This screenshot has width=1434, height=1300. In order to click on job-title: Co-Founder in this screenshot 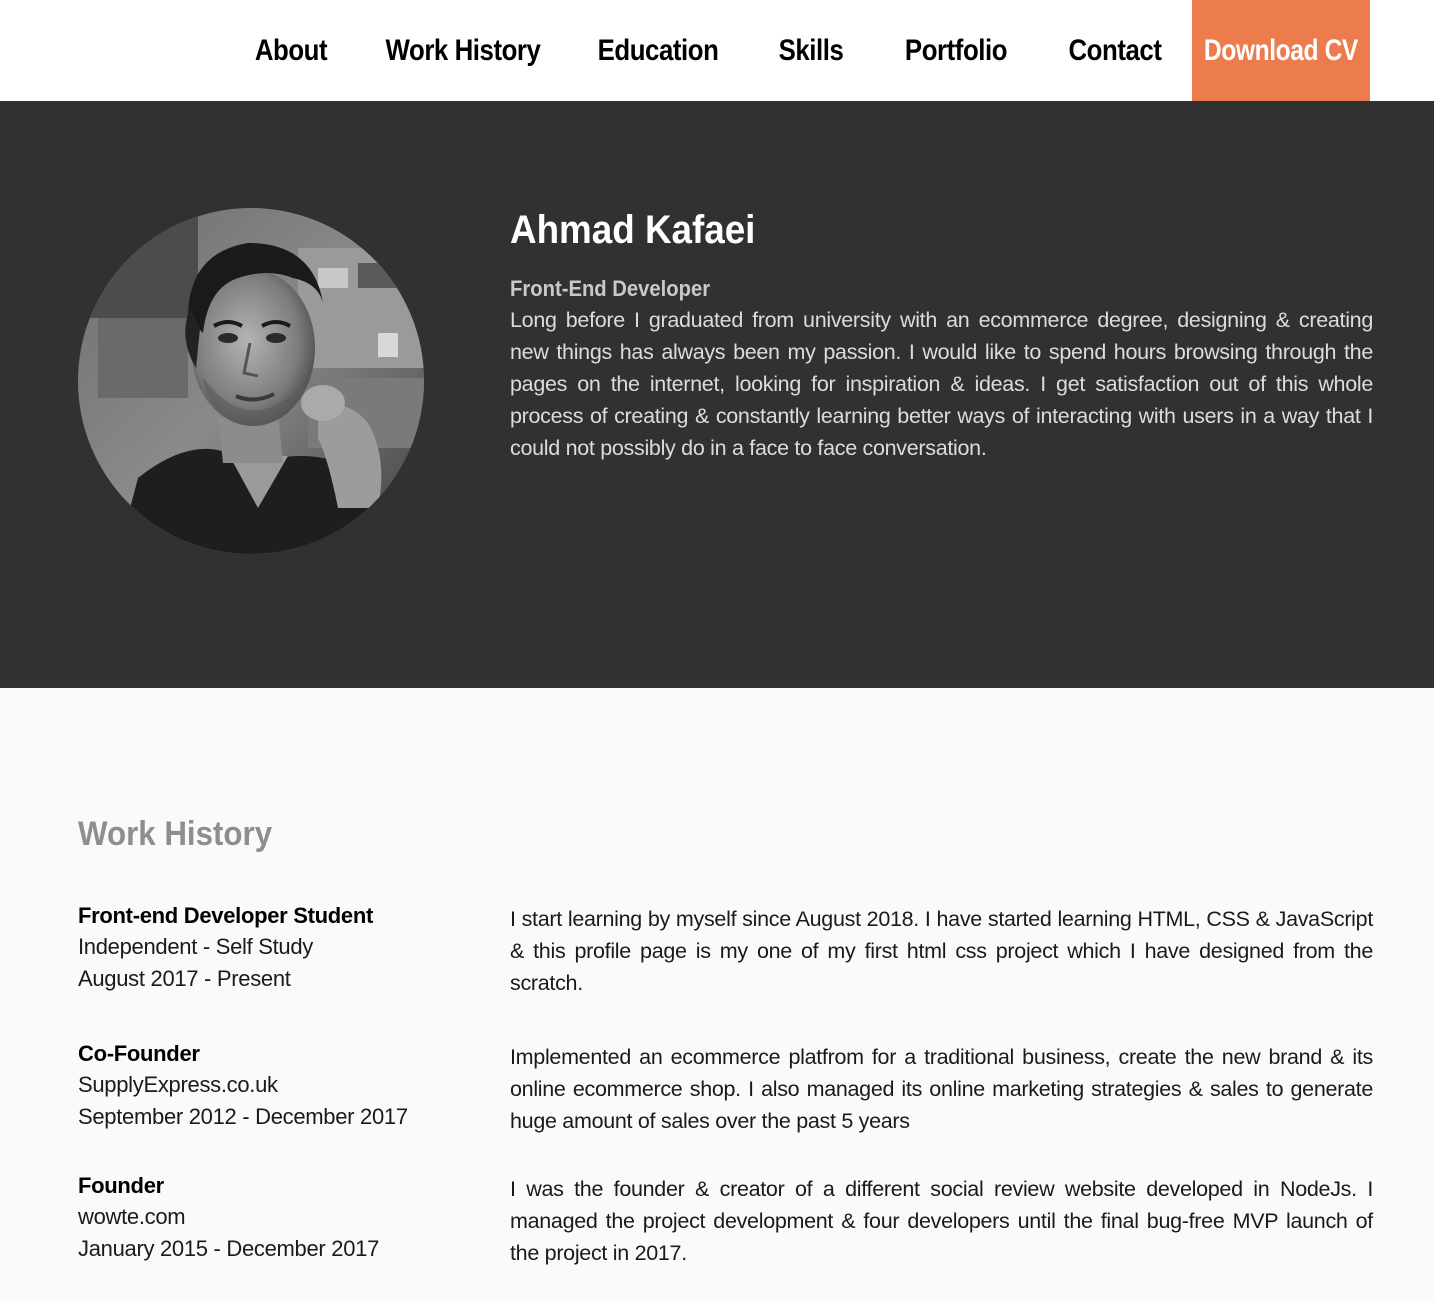, I will do `click(139, 1053)`.